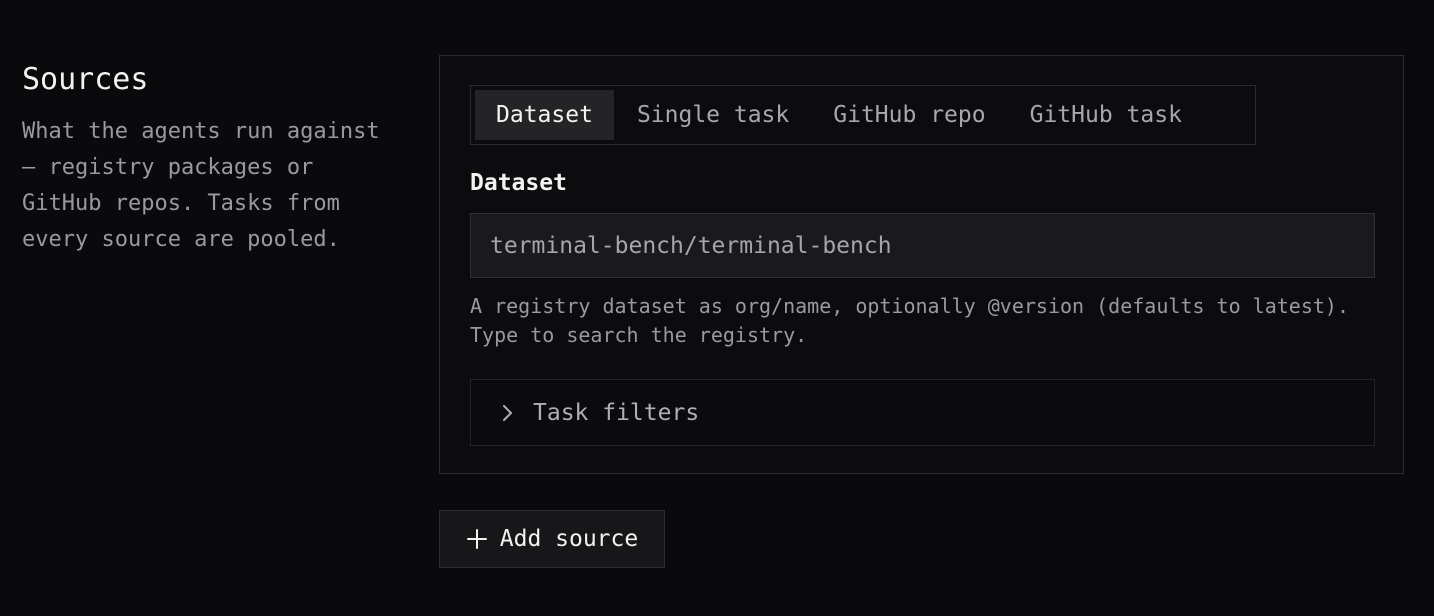  I want to click on dataset-input, so click(922, 245).